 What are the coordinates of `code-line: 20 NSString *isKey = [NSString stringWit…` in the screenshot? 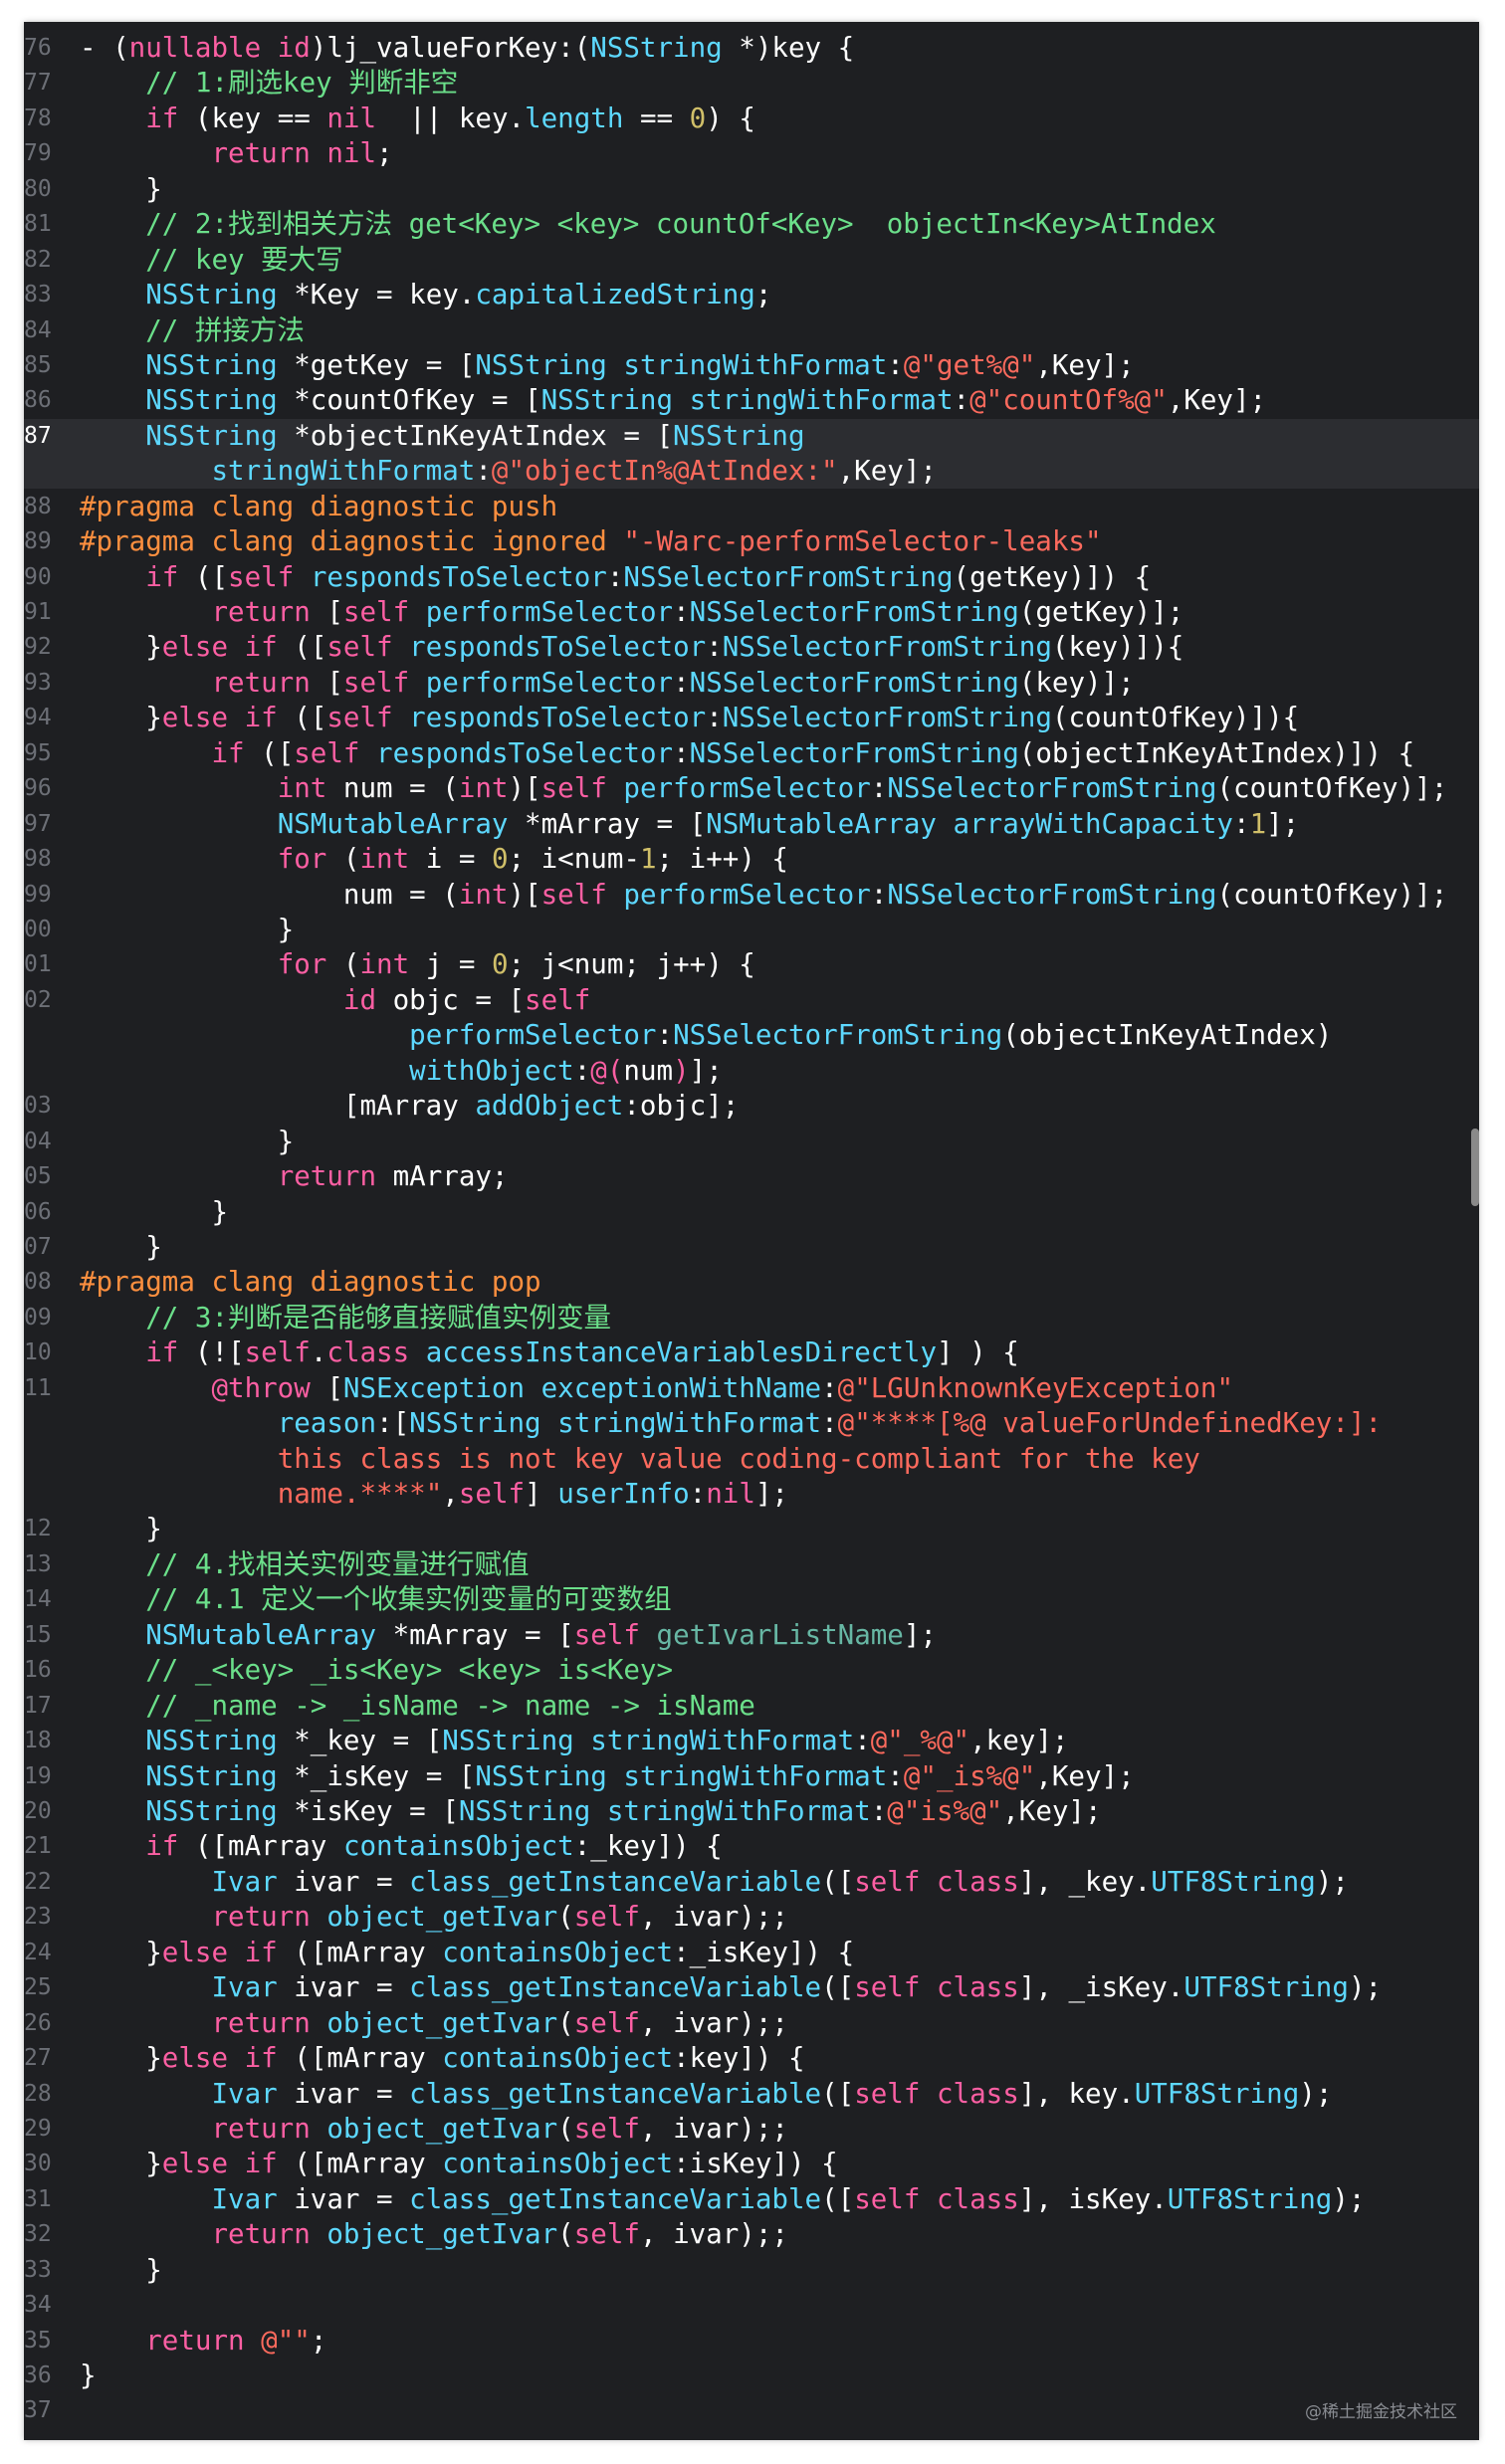 It's located at (751, 1811).